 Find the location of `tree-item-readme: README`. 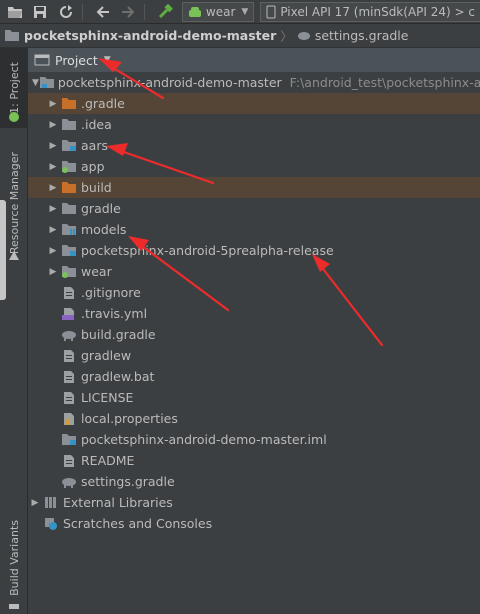

tree-item-readme: README is located at coordinates (254, 460).